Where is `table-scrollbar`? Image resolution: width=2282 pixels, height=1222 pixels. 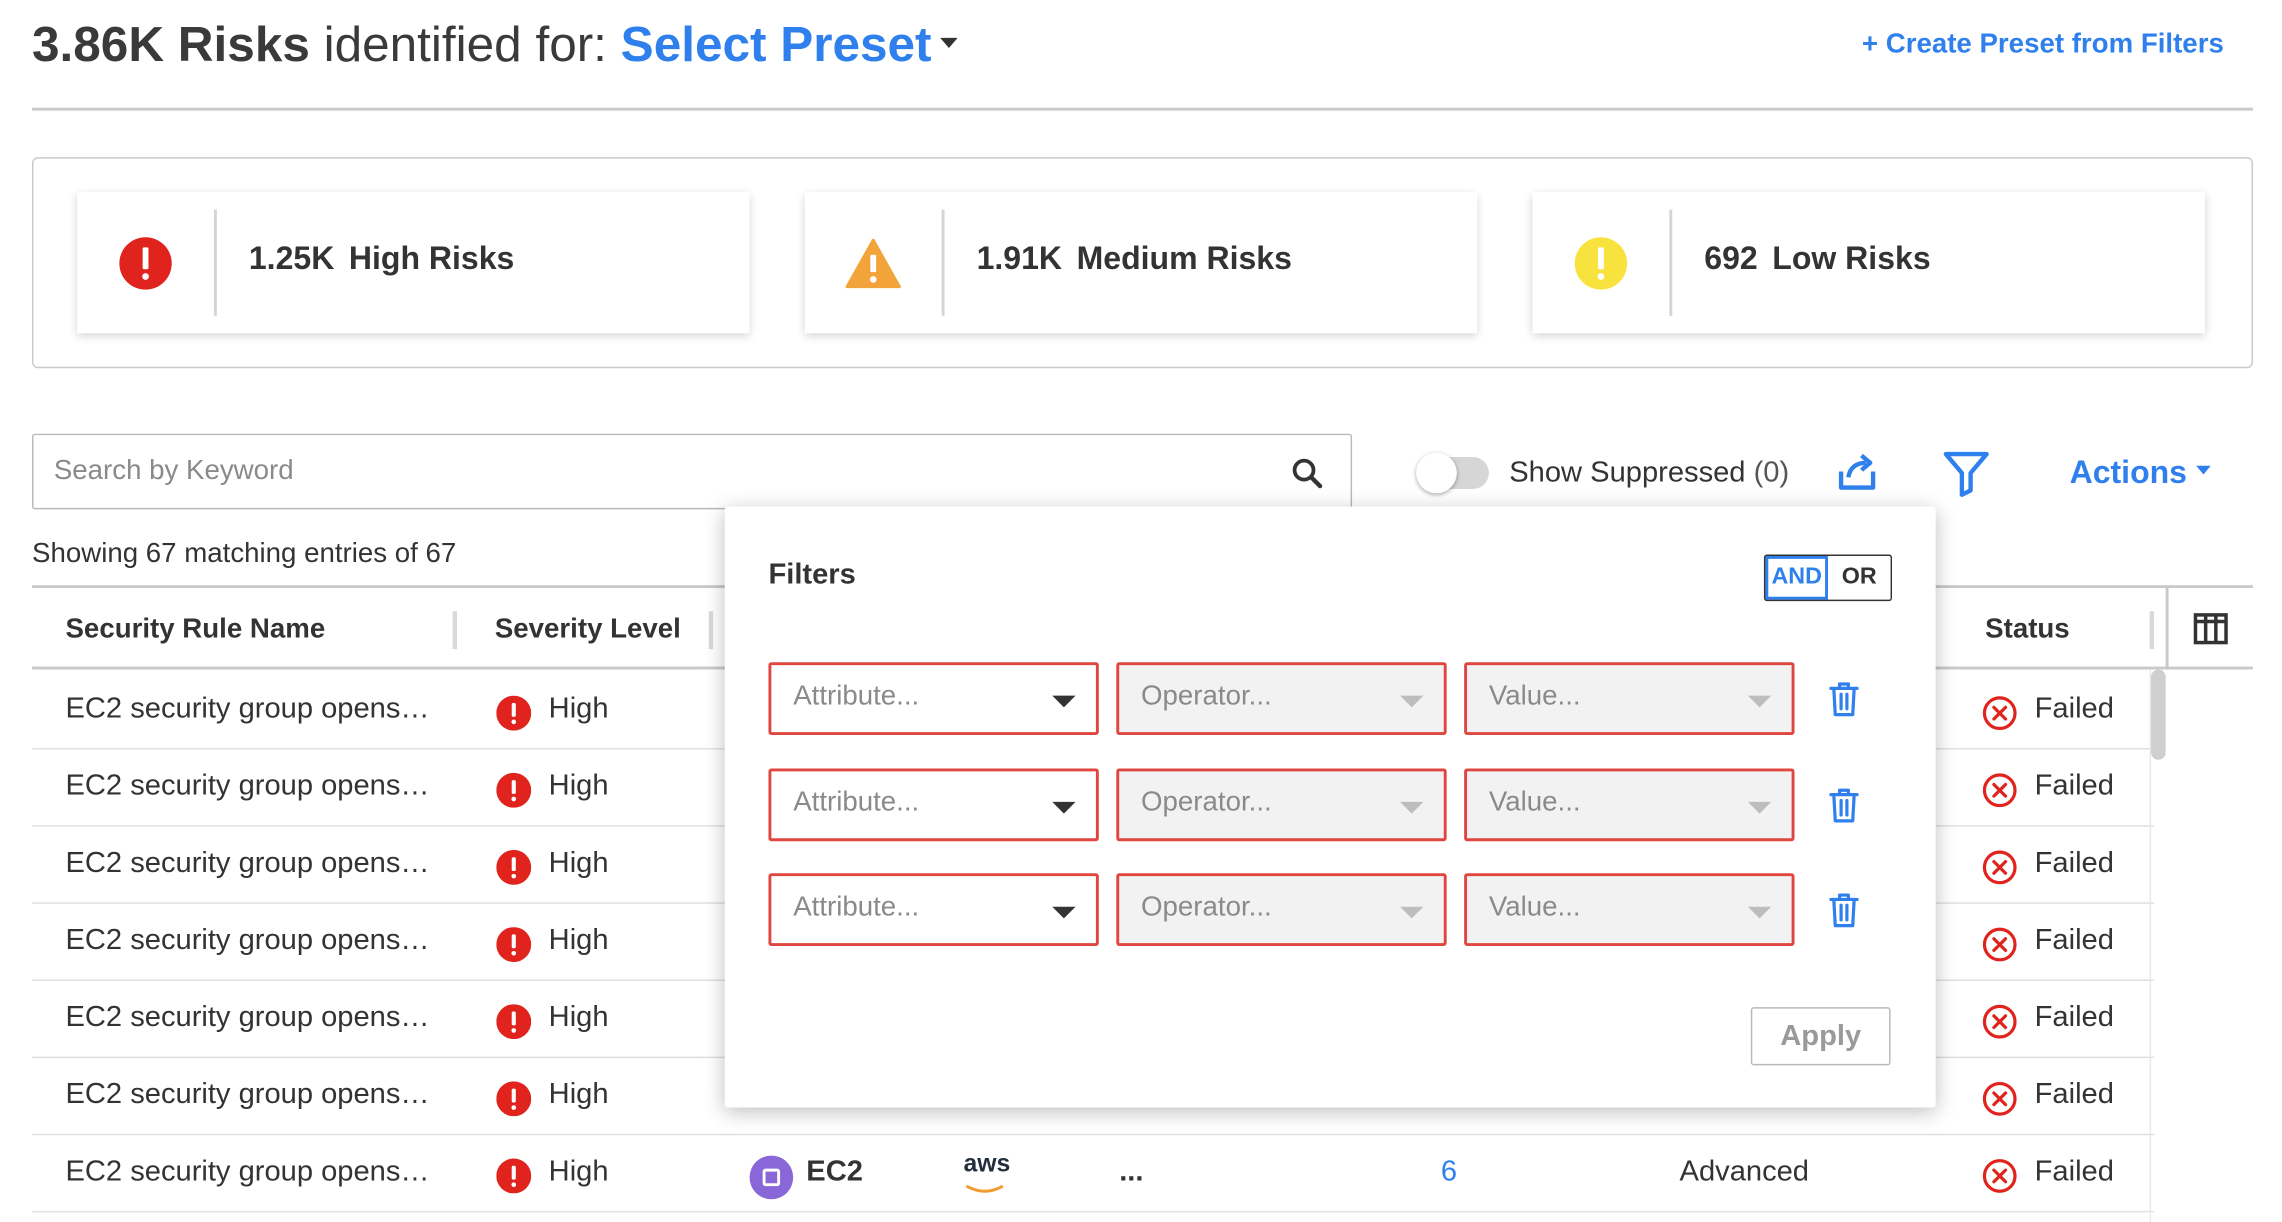
table-scrollbar is located at coordinates (2158, 714).